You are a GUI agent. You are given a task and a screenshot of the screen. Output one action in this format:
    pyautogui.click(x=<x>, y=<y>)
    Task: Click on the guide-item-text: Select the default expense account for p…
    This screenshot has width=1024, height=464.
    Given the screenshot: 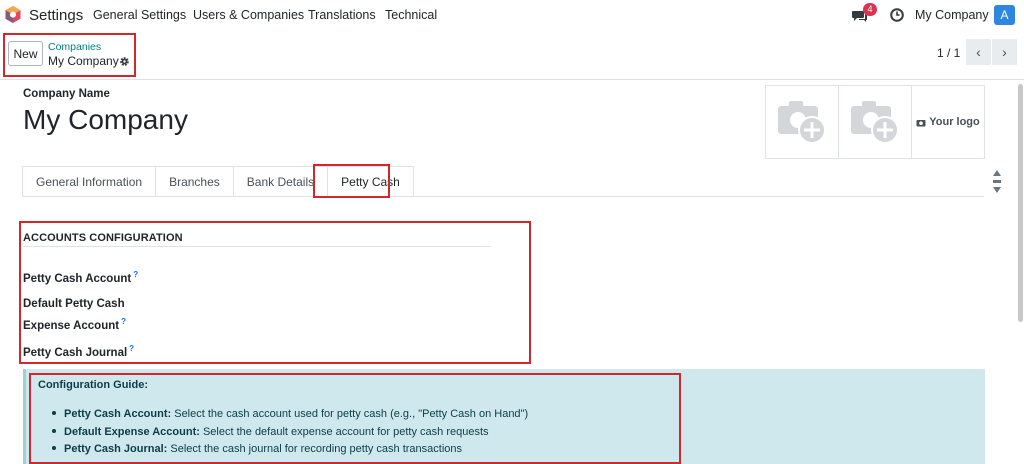 What is the action you would take?
    pyautogui.click(x=344, y=432)
    